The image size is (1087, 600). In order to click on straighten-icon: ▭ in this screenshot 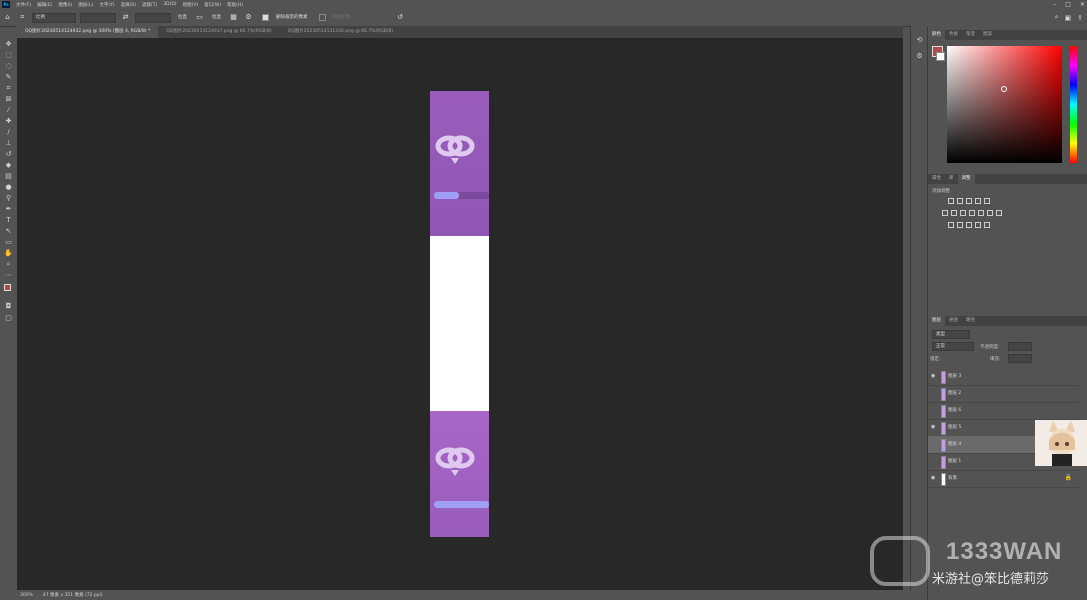, I will do `click(199, 17)`.